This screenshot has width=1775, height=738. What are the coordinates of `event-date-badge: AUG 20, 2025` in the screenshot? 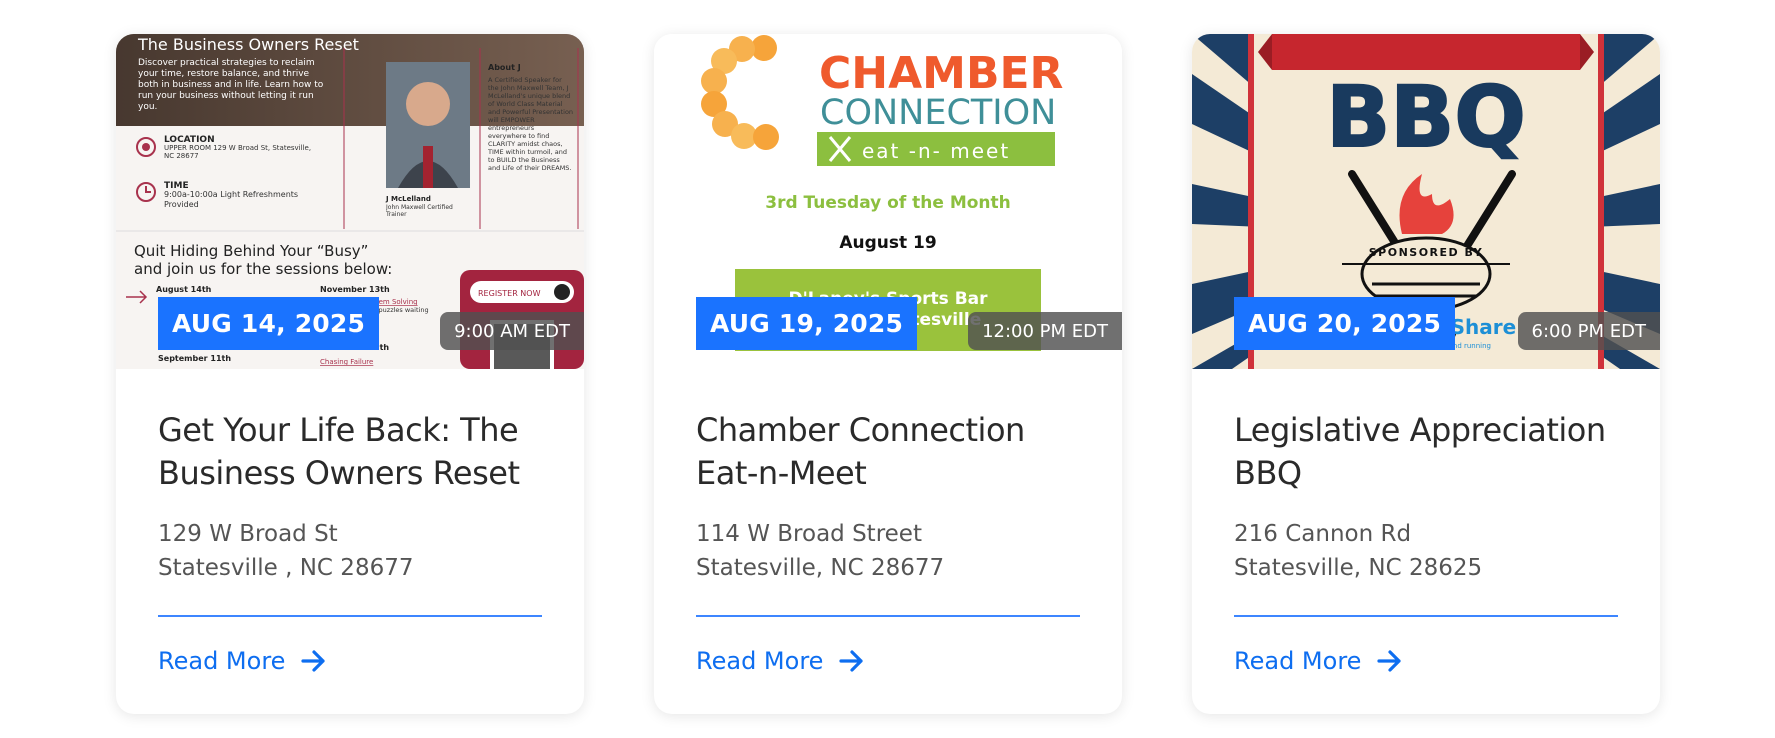 It's located at (1345, 323).